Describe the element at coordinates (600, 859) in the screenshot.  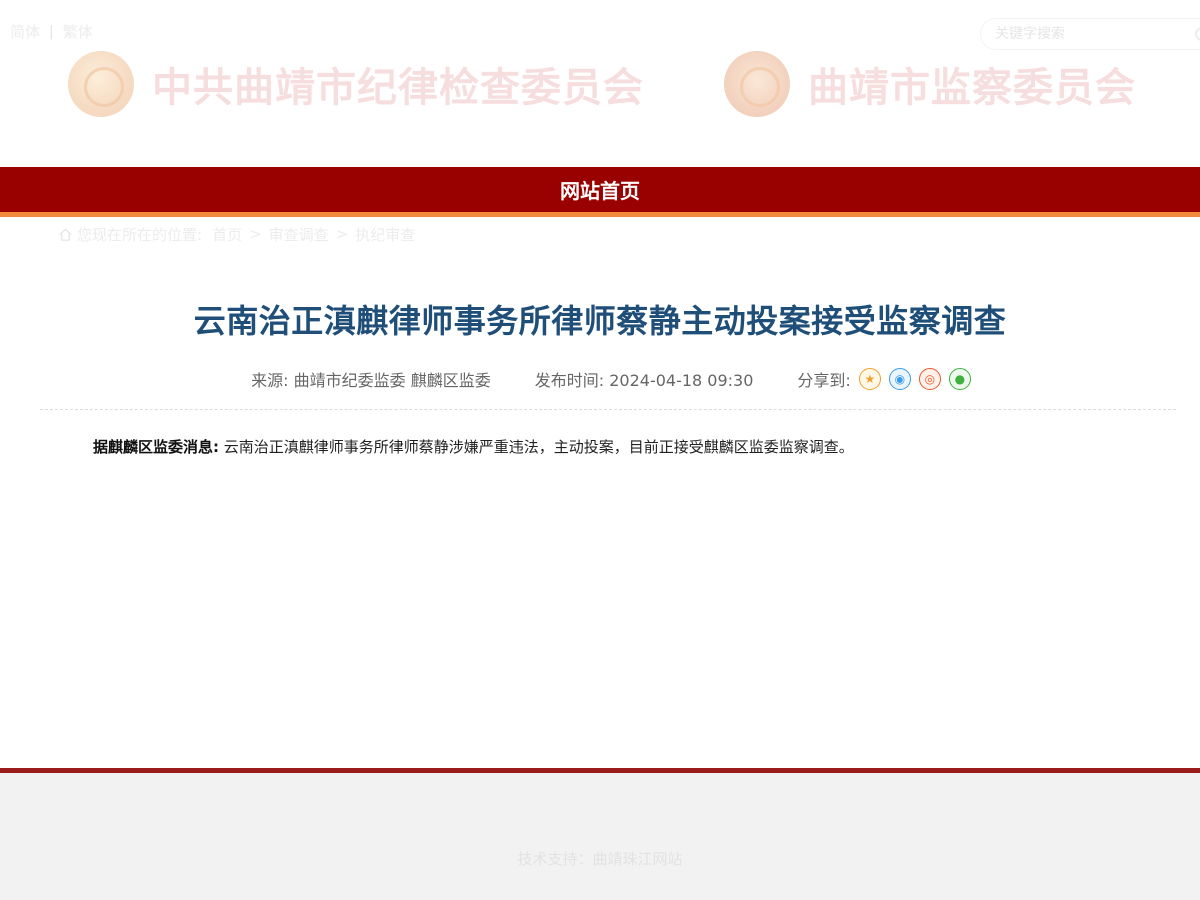
I see `footer-tech-support: 技术支持：曲靖珠江网站` at that location.